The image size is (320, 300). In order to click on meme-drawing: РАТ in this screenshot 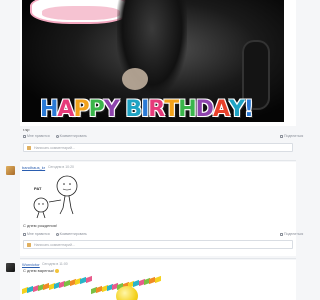, I will do `click(56, 196)`.